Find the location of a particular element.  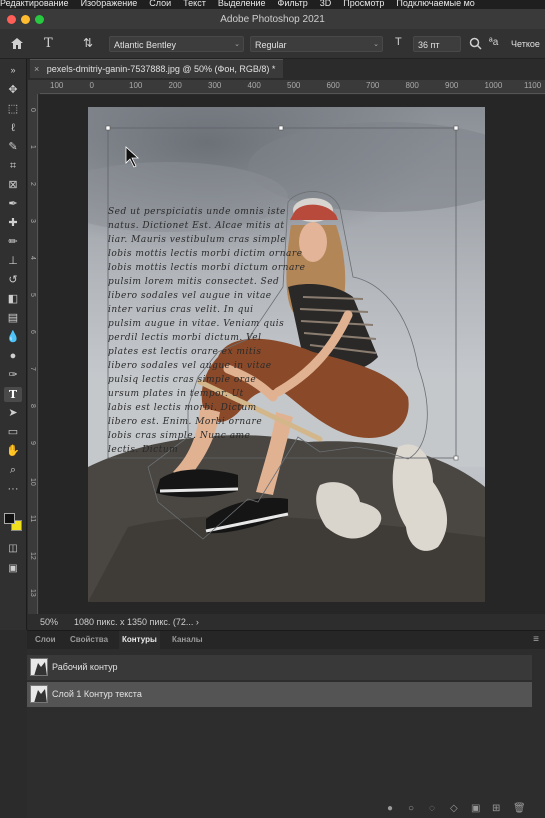

quick-mask-icon: ◫ is located at coordinates (13, 548).